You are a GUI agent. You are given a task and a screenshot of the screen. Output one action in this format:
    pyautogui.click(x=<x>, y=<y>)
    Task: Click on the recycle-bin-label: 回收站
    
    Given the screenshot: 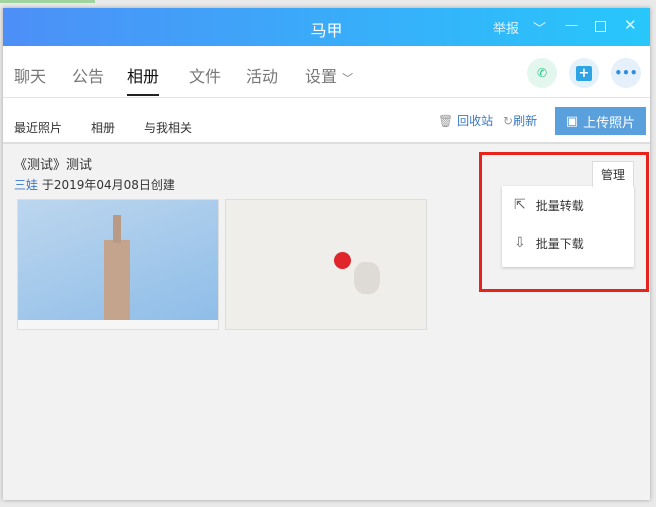 What is the action you would take?
    pyautogui.click(x=475, y=121)
    